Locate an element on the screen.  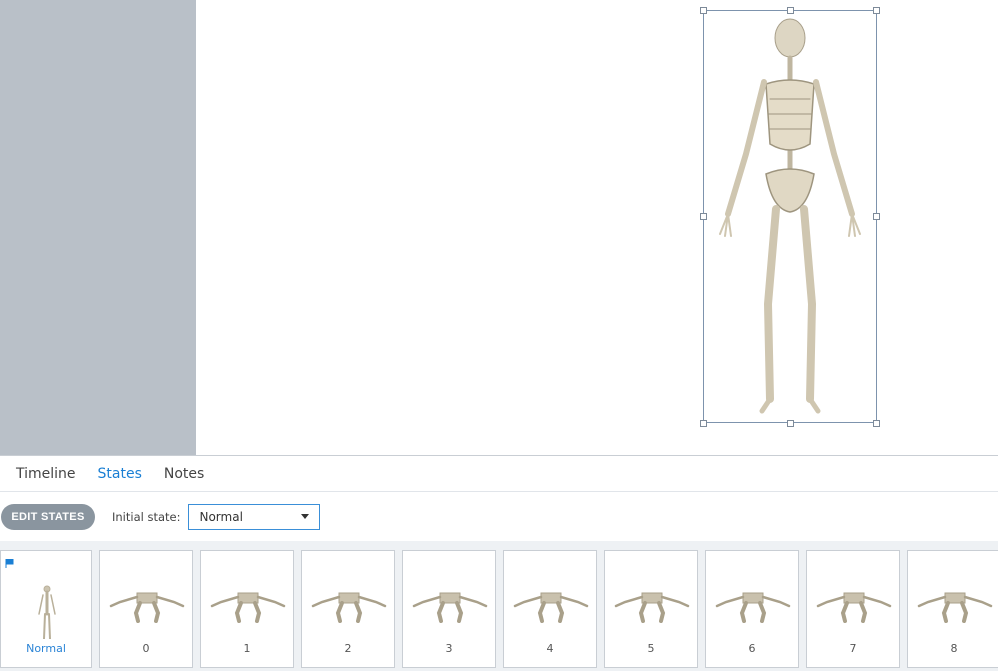
state-card-2: 2 is located at coordinates (348, 609).